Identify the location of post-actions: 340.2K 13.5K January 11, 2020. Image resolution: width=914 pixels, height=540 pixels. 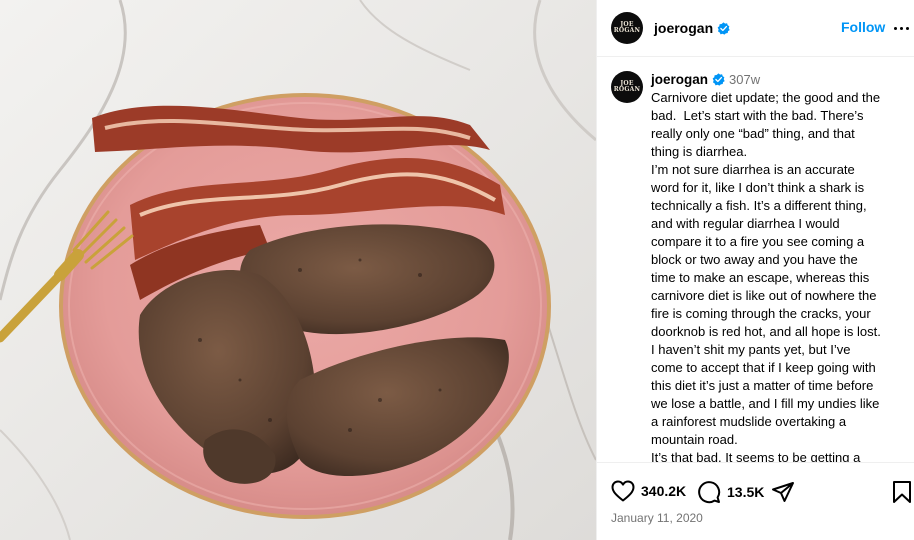
(755, 501).